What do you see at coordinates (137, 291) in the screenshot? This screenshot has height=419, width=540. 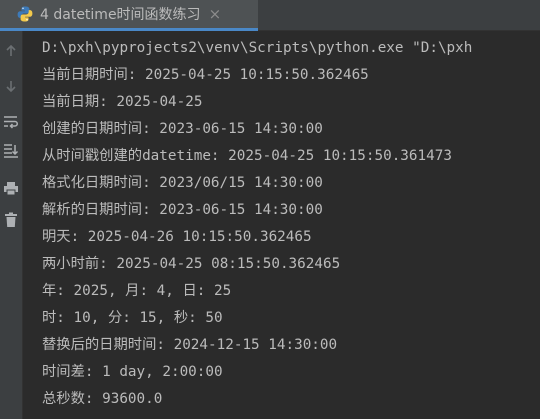 I see `console-output-line: 年: 2025, 月: 4, 日: 25` at bounding box center [137, 291].